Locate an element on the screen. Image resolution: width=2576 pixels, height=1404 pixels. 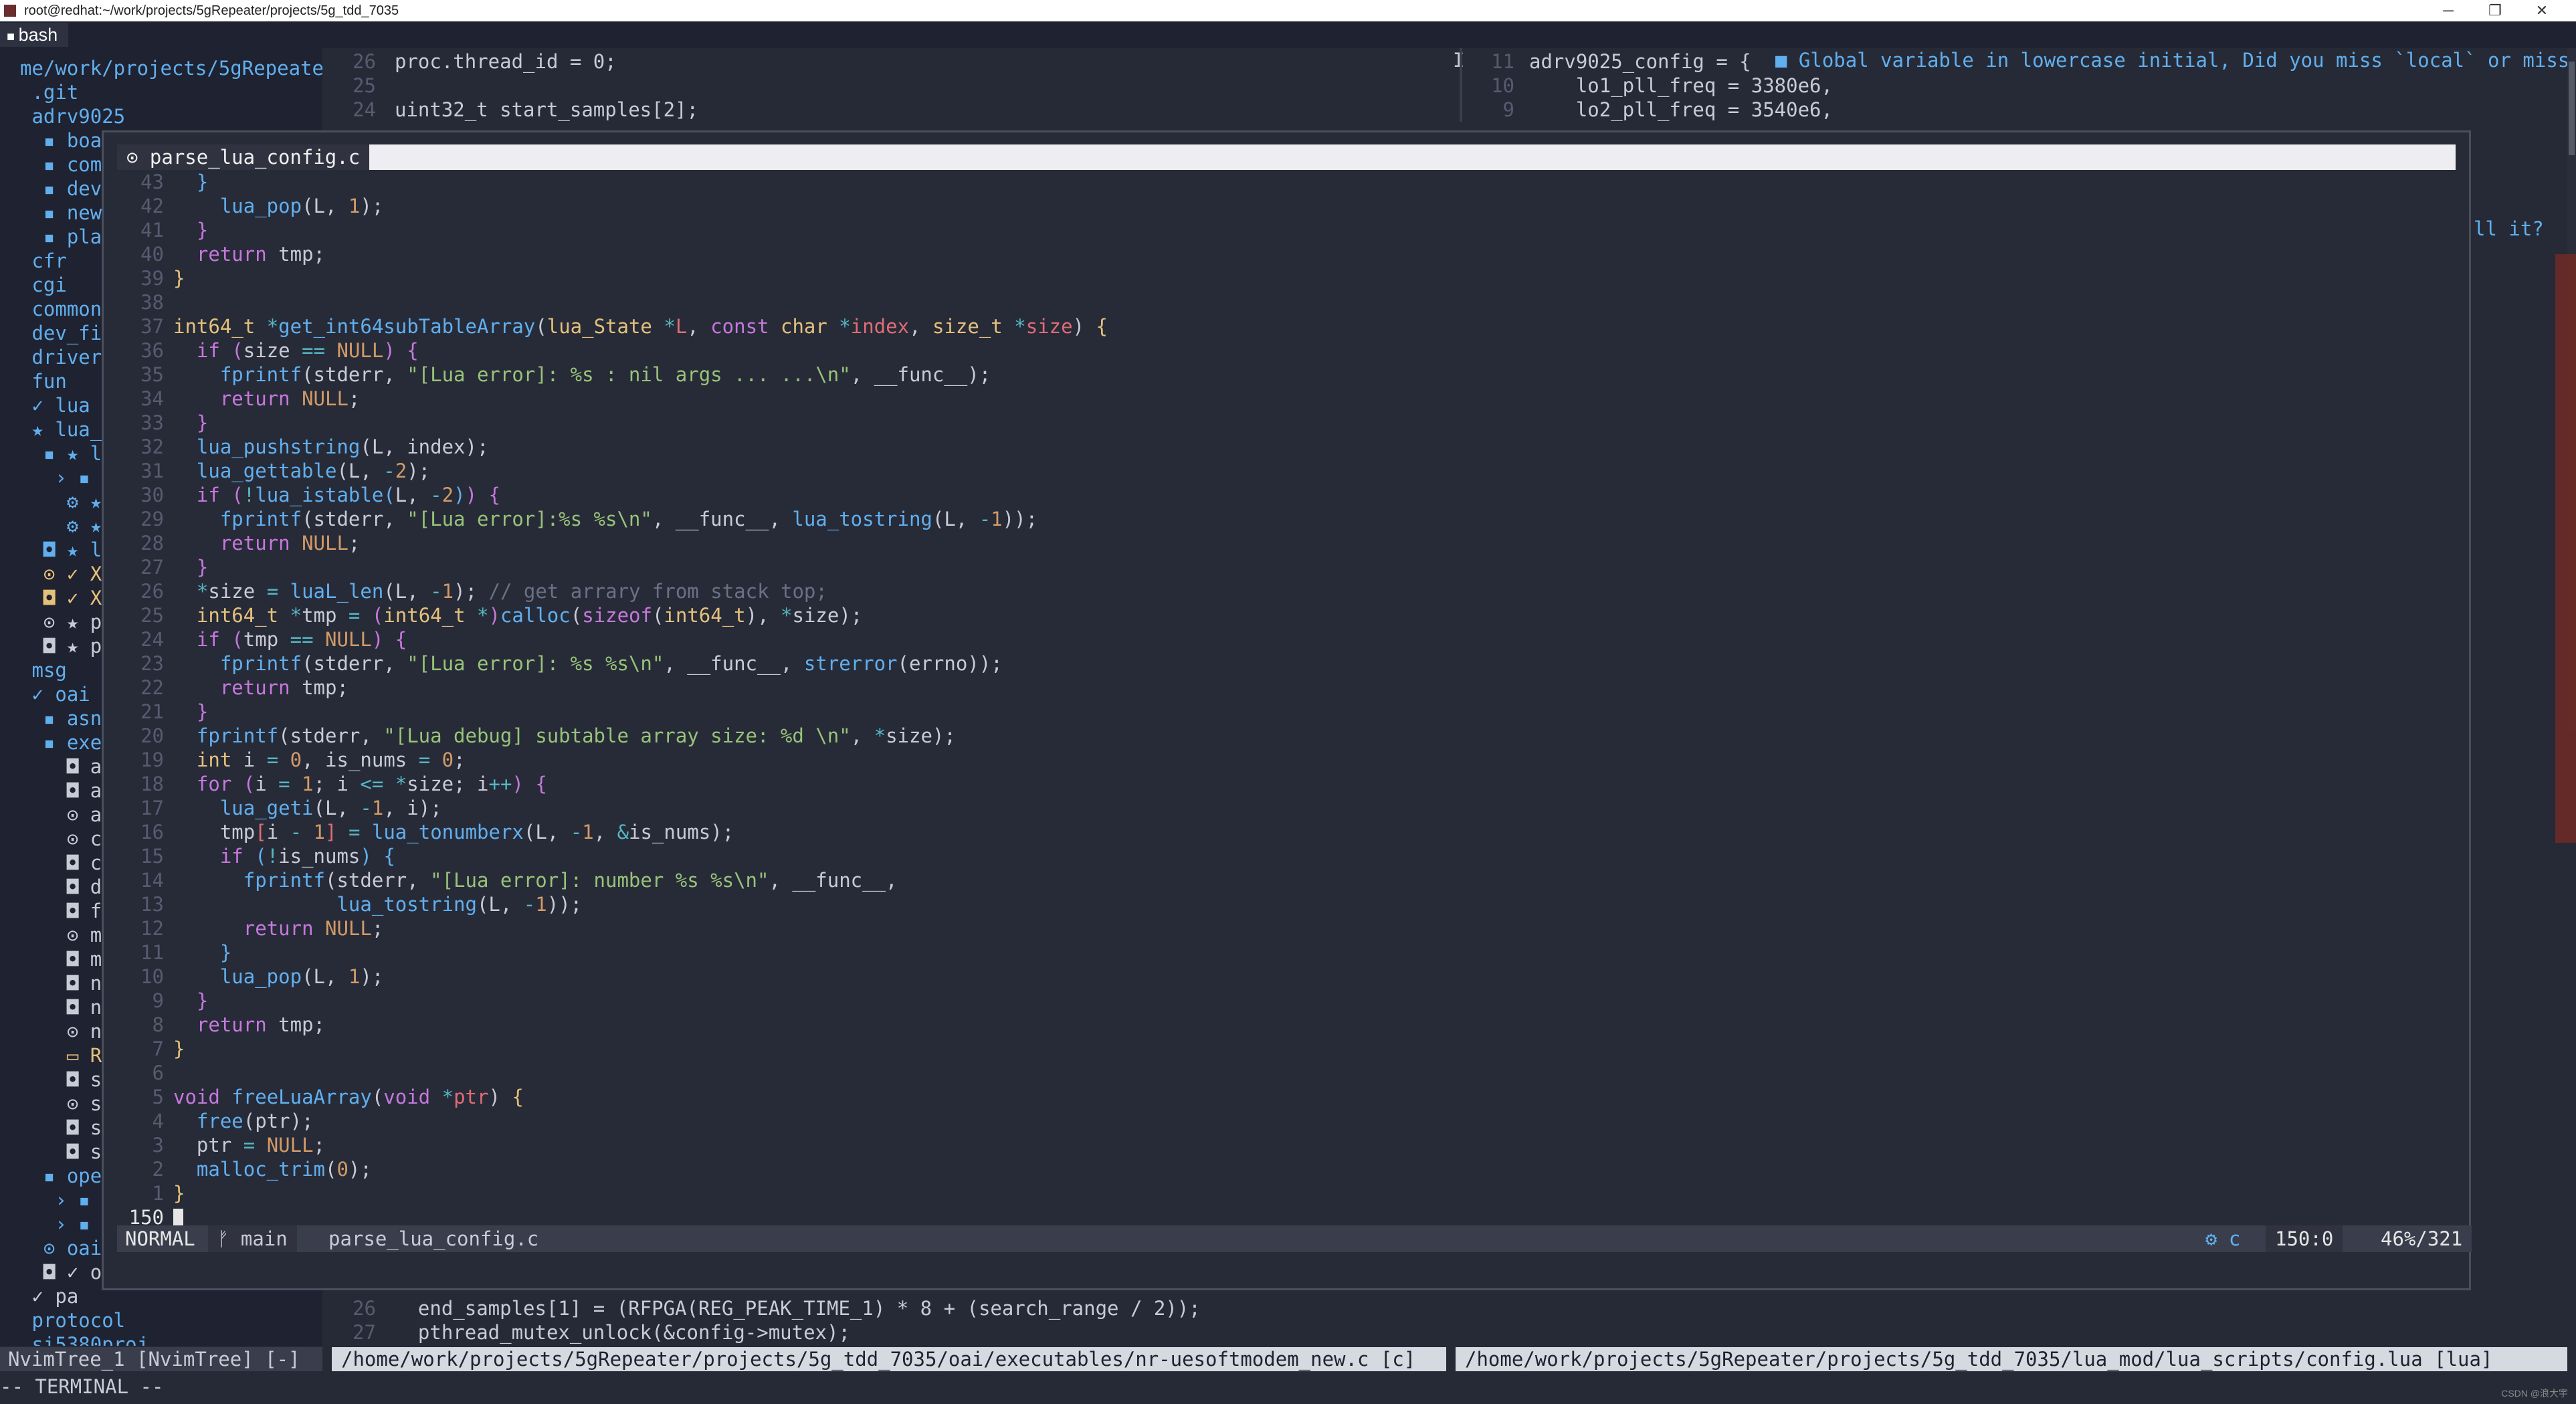
code-line: 5 void freeLuaArray(void *ptr) { is located at coordinates (314, 1097).